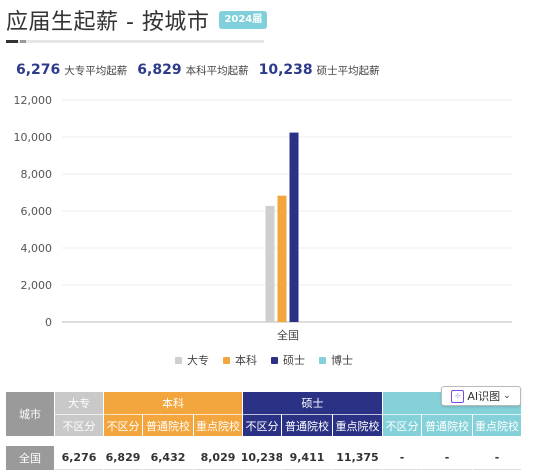  What do you see at coordinates (30, 458) in the screenshot?
I see `table-row-city: 全国` at bounding box center [30, 458].